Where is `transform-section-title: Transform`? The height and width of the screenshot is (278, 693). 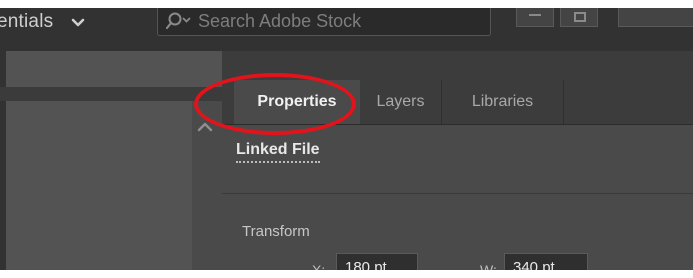 transform-section-title: Transform is located at coordinates (276, 231).